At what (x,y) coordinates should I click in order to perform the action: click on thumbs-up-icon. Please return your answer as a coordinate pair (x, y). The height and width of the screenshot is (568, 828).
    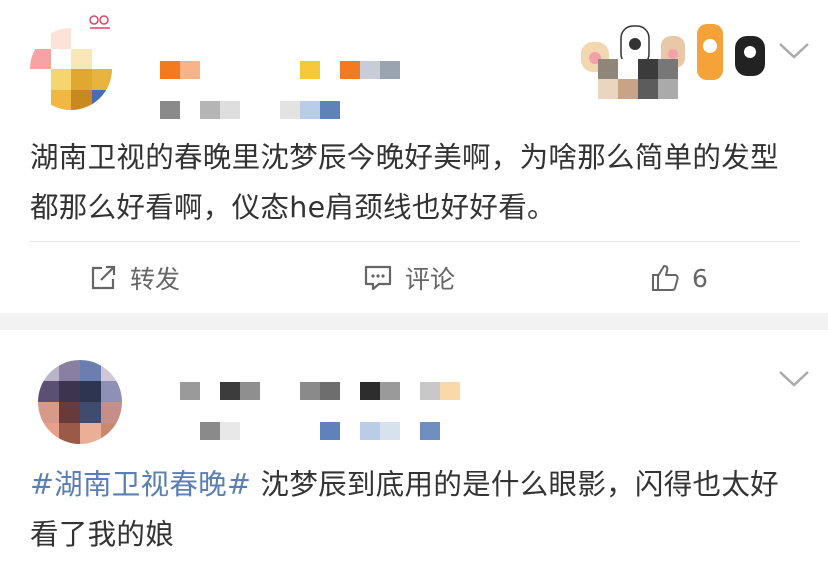
    Looking at the image, I should click on (665, 278).